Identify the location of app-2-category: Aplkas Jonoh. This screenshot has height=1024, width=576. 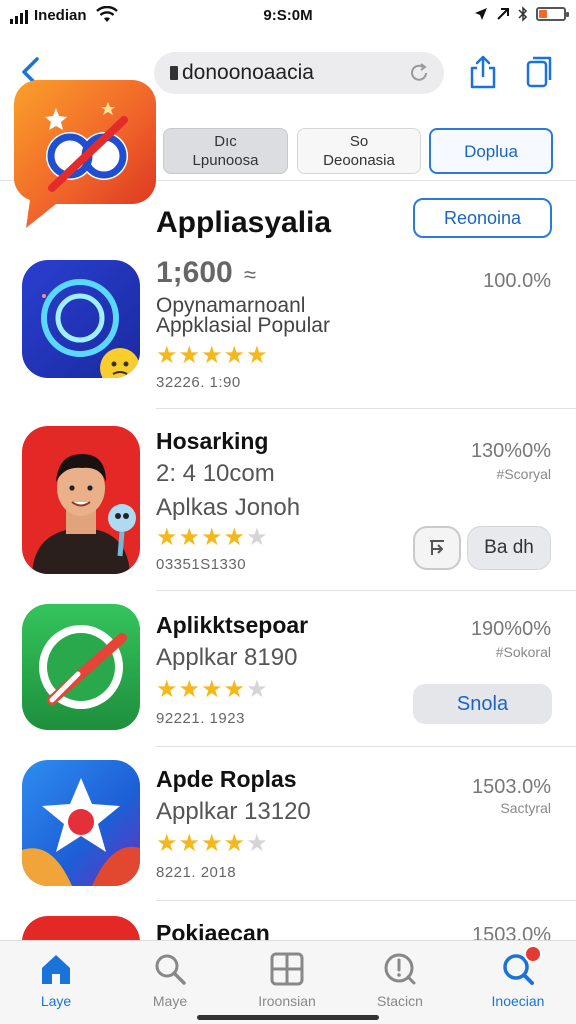
(228, 507).